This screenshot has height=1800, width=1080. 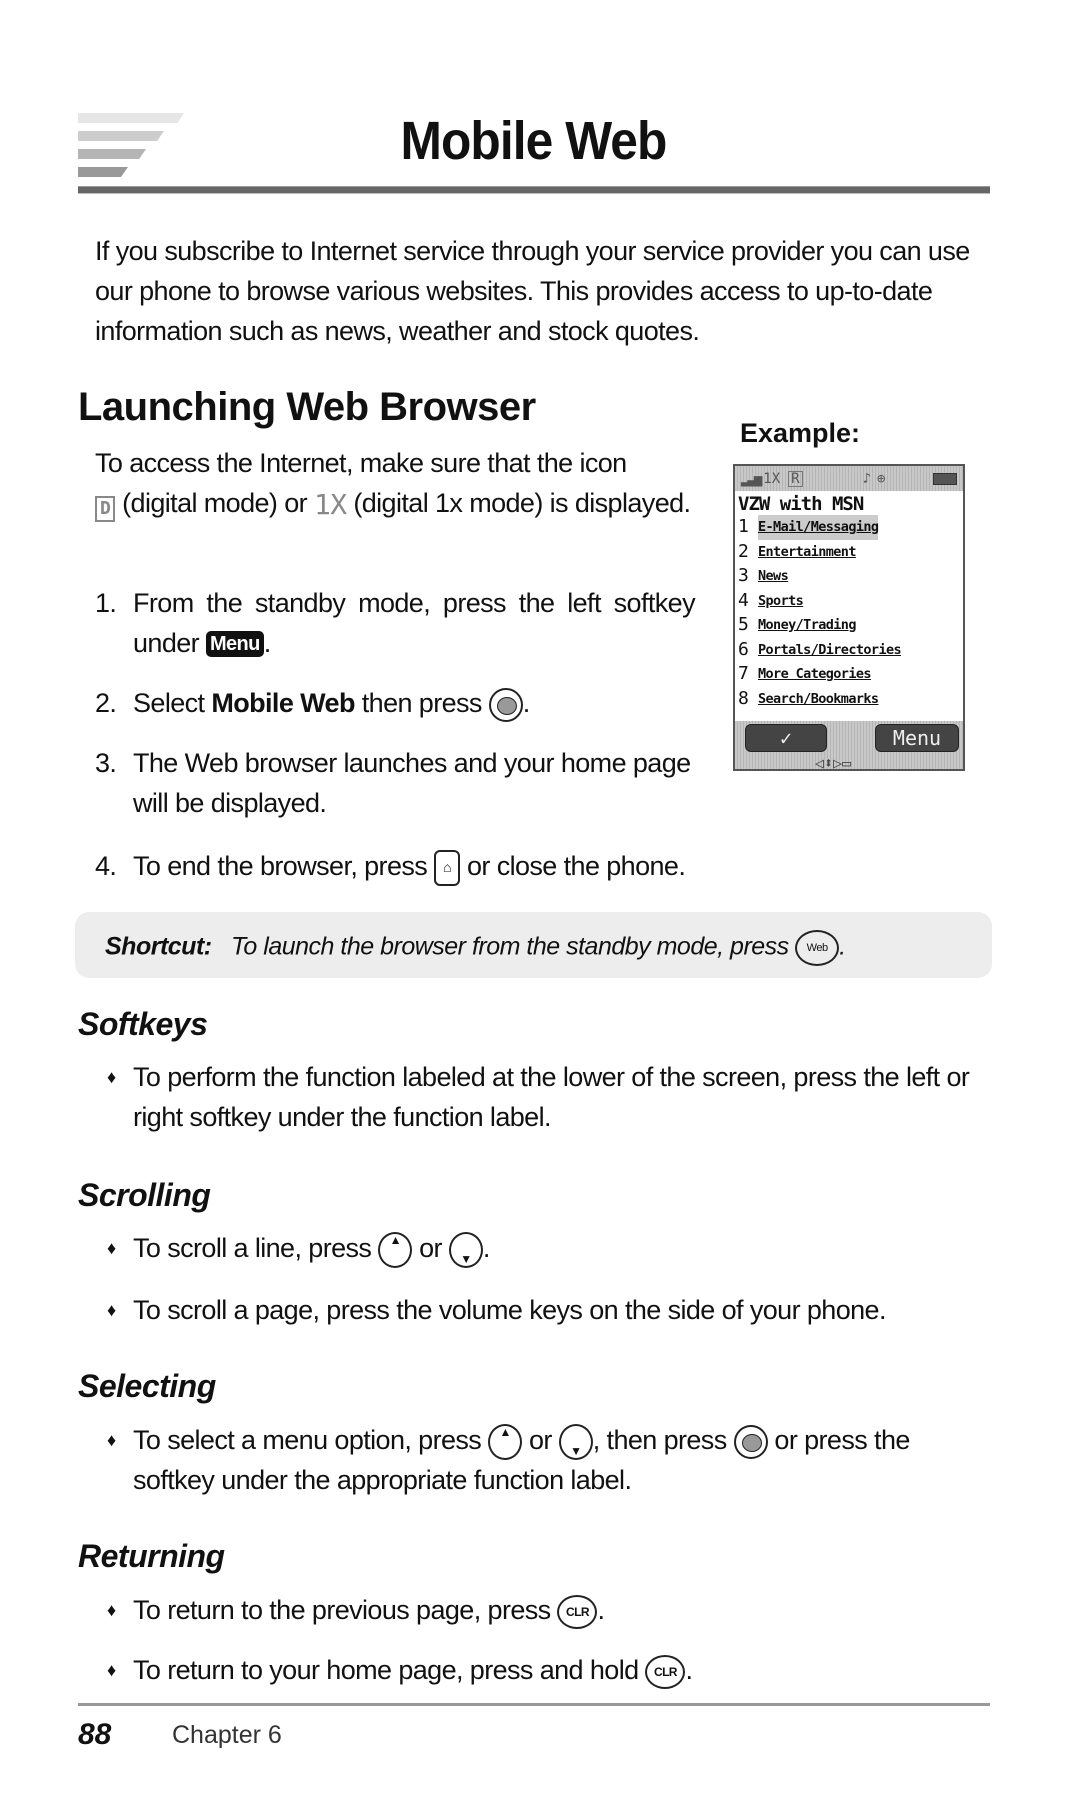 What do you see at coordinates (801, 504) in the screenshot?
I see `phone-page-title: VZW with MSN` at bounding box center [801, 504].